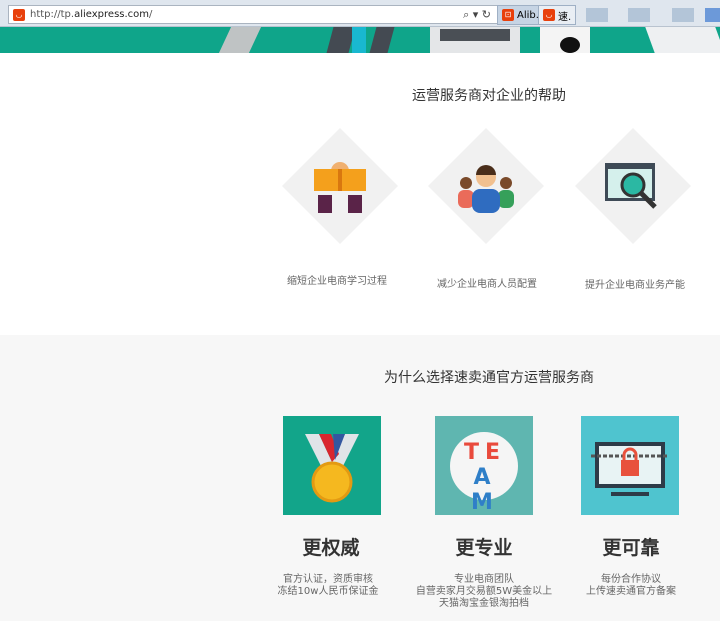 The height and width of the screenshot is (621, 720). Describe the element at coordinates (253, 14) in the screenshot. I see `address-bar: ◡ http://tp. aliexpress.com / ⌕ ▾ ↻` at that location.